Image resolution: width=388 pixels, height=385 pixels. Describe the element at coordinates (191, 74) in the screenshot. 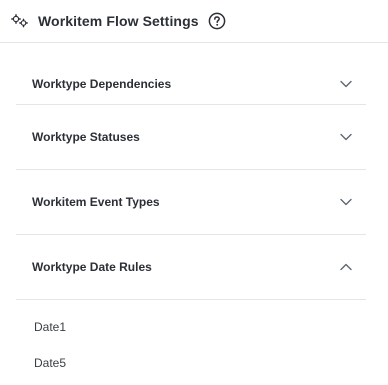

I see `section-worktype-dependencies: Worktype Dependencies` at that location.